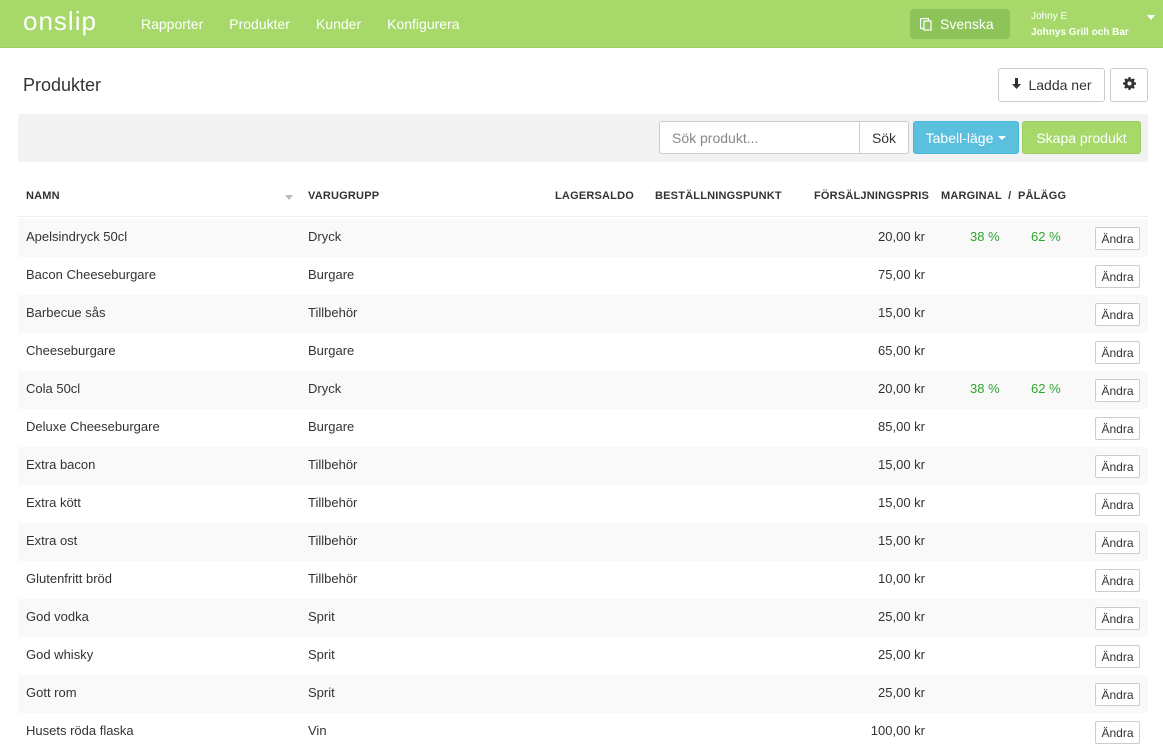  I want to click on onslip-logo: onslip, so click(60, 21).